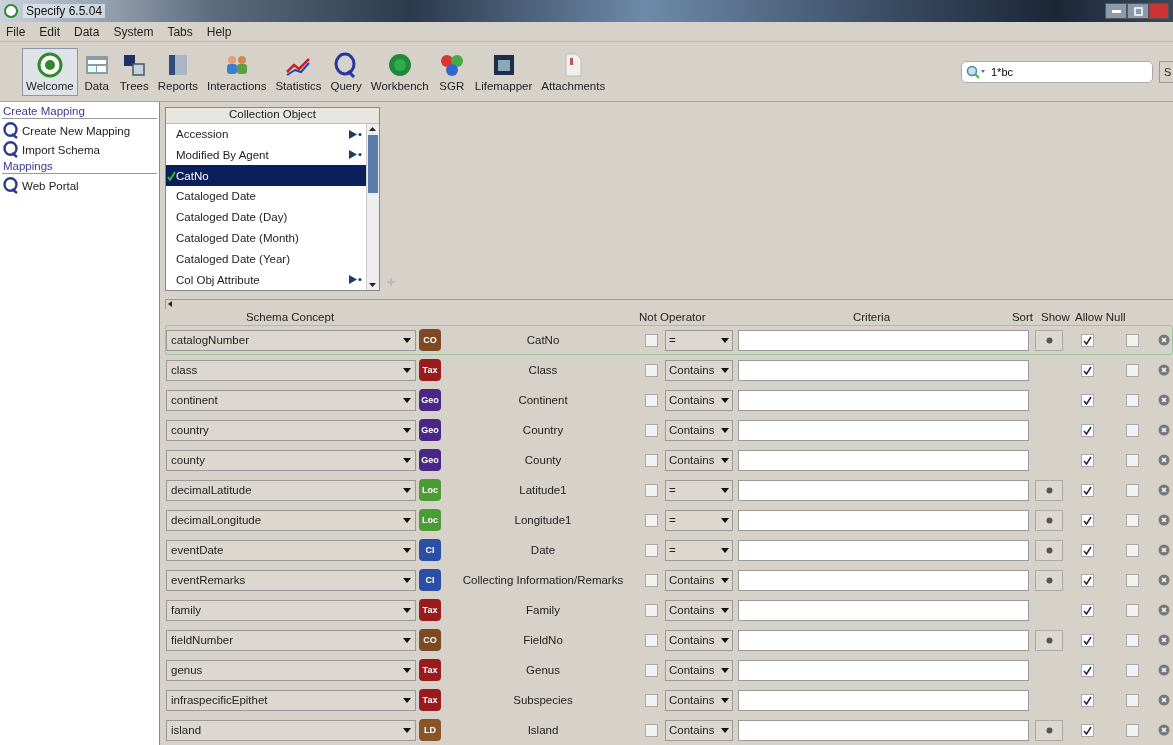 The image size is (1173, 745). I want to click on scrollbar, so click(372, 206).